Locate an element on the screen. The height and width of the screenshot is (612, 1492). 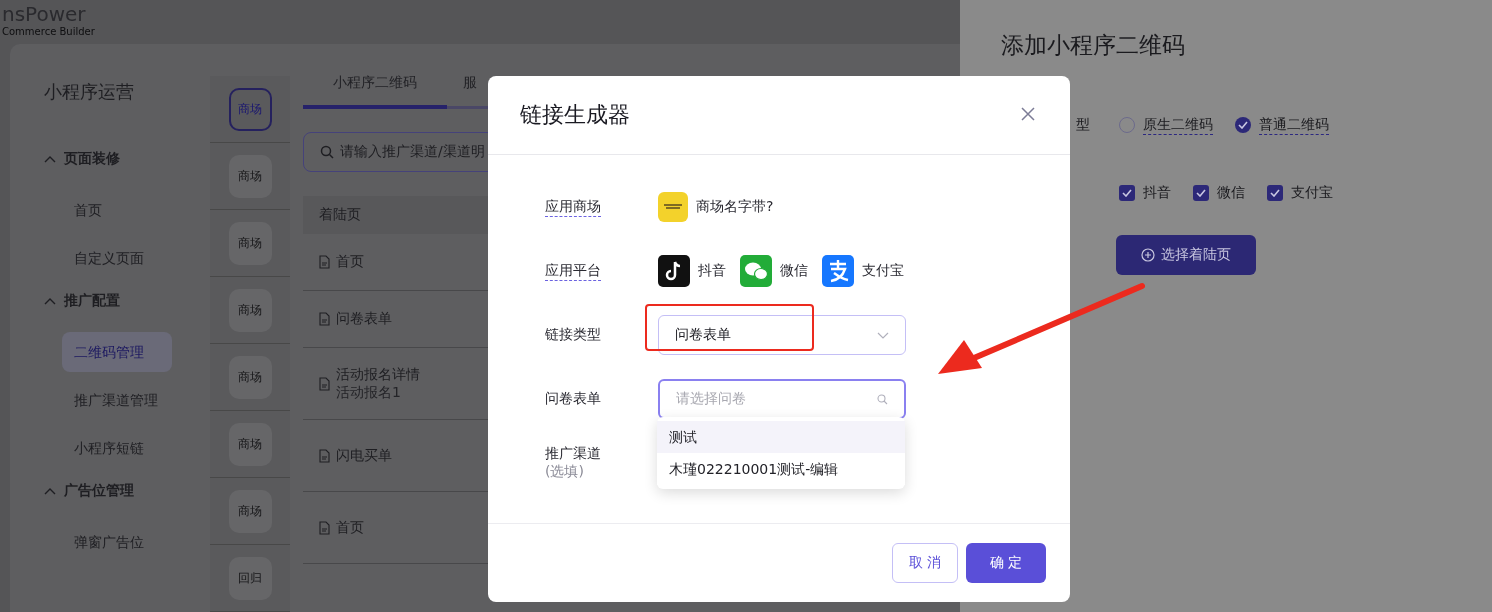
plus-circle-icon is located at coordinates (1148, 255).